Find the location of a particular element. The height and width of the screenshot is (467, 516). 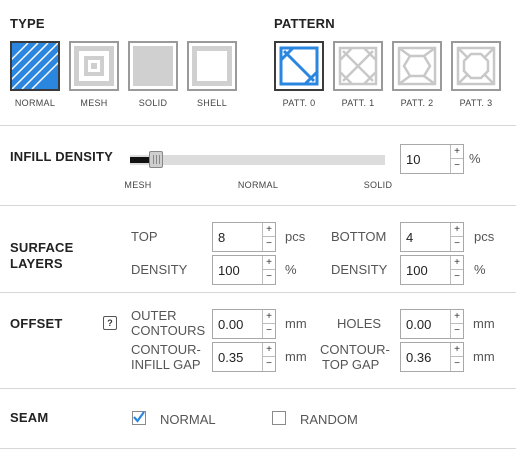

solid-infill-icon is located at coordinates (153, 66).